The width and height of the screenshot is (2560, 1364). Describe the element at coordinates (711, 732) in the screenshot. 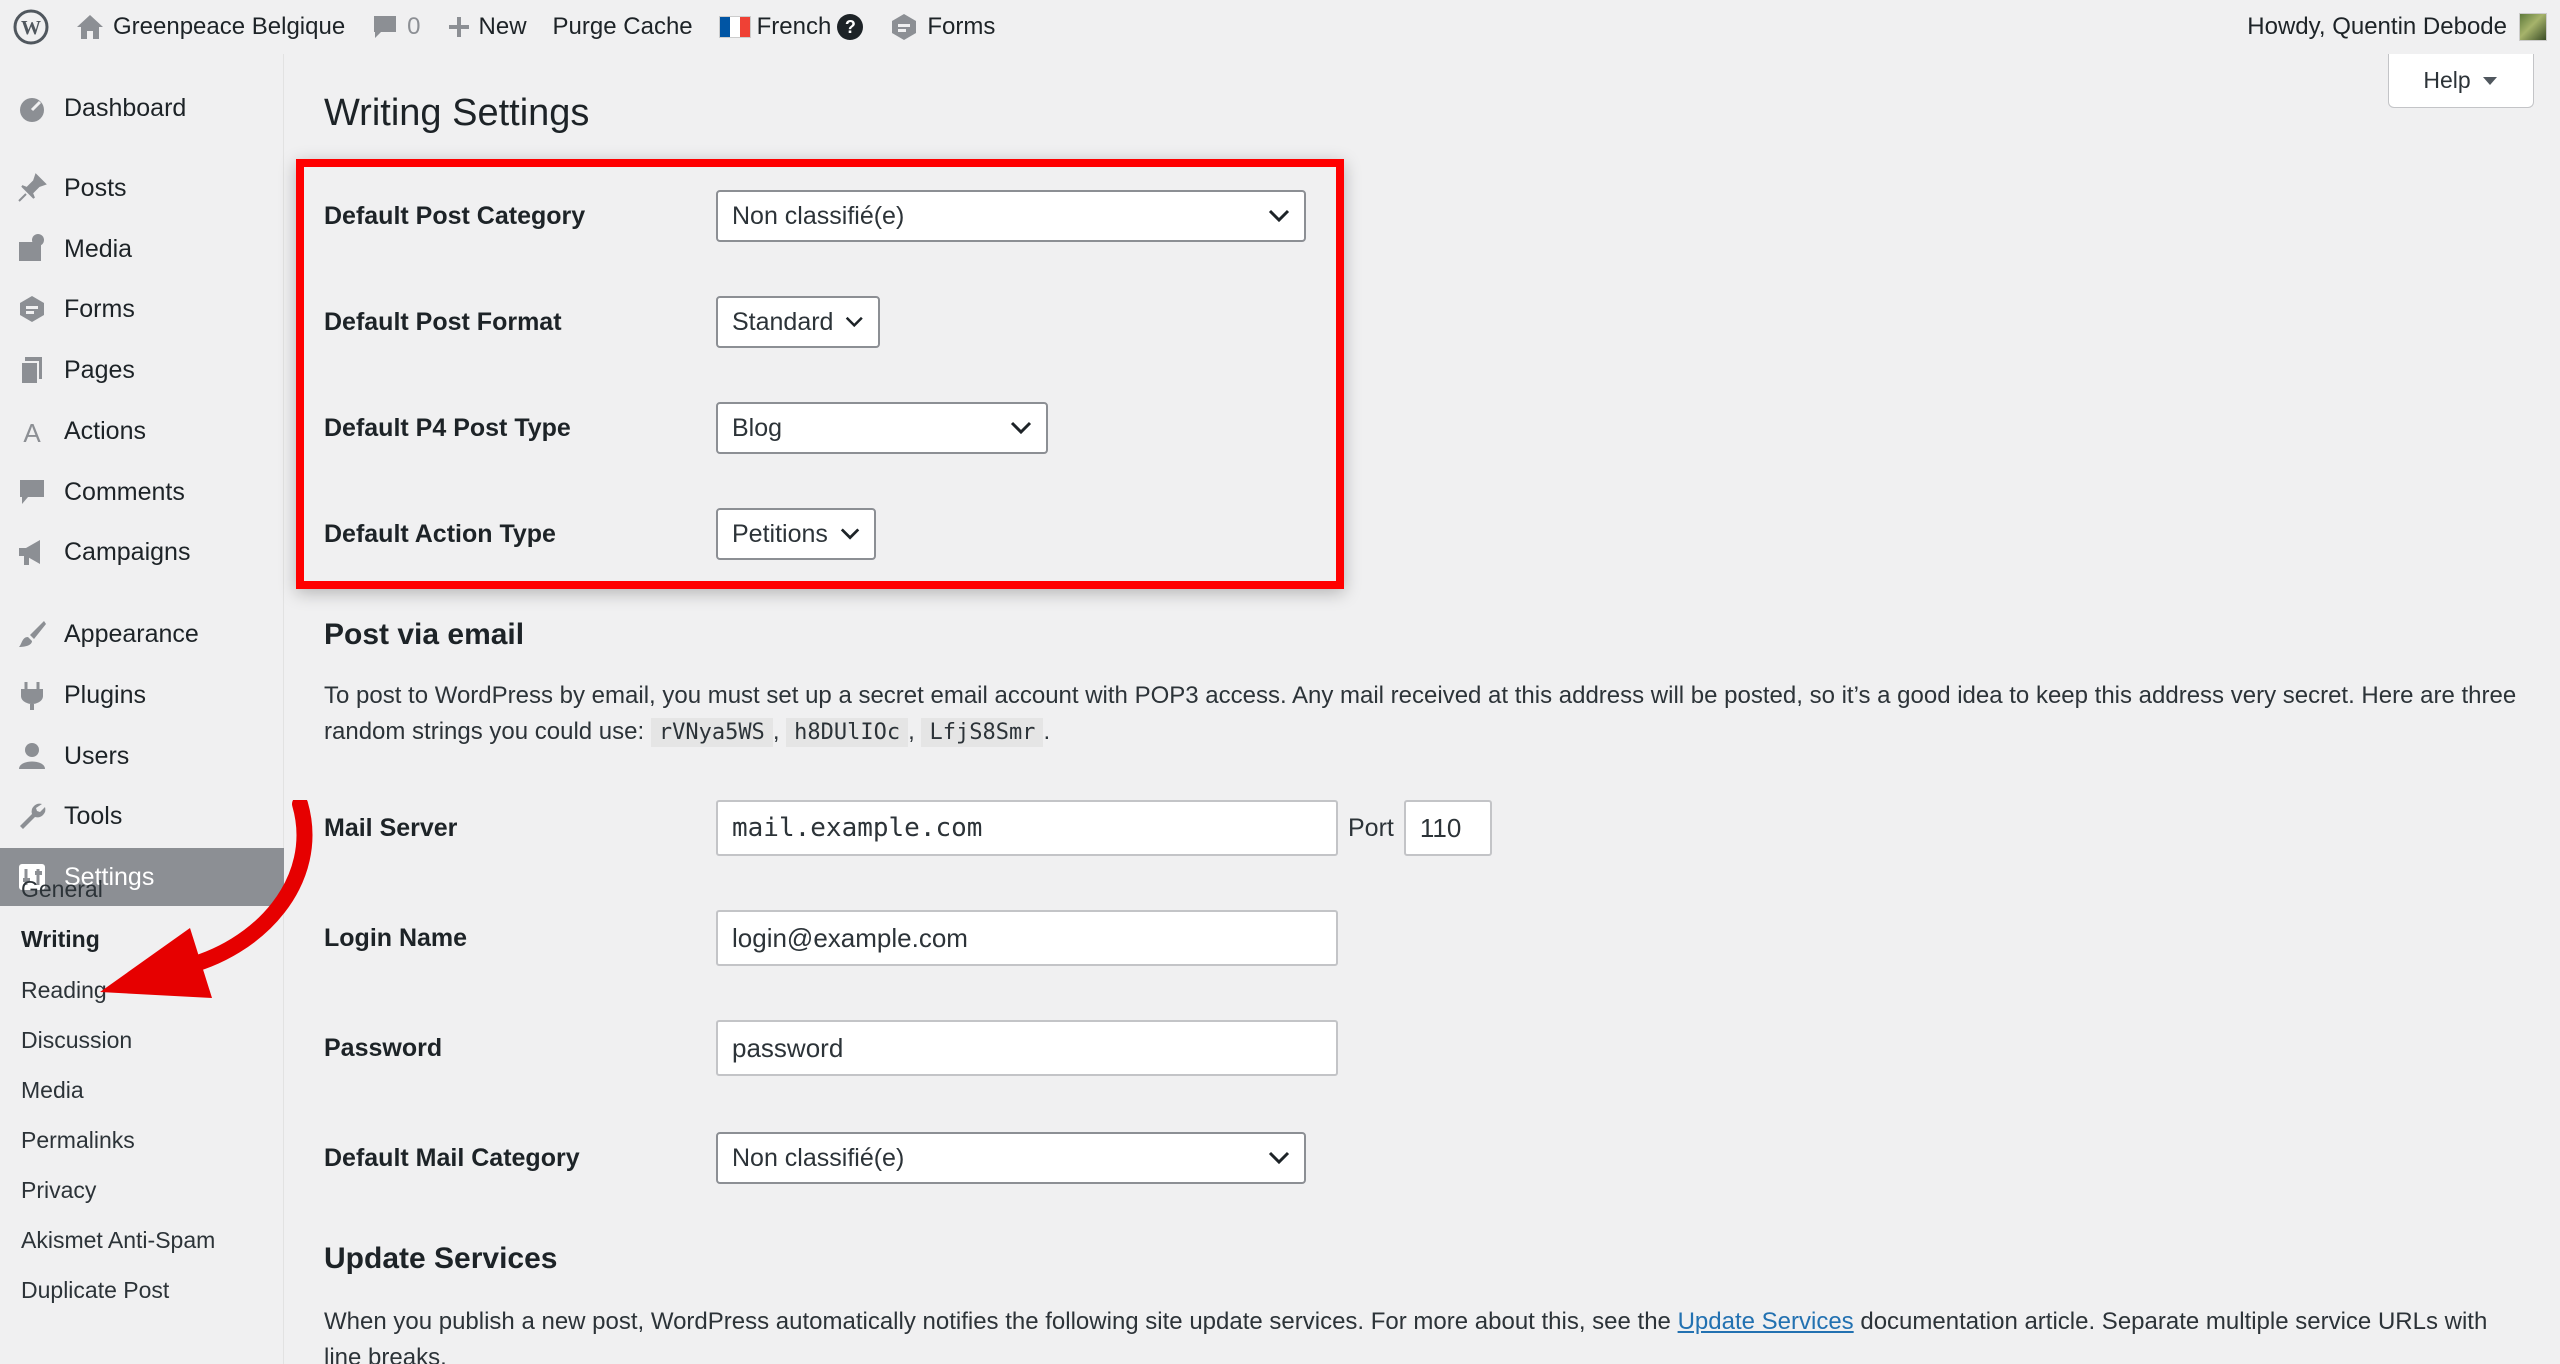

I see `random-string-1: rVNya5WS` at that location.